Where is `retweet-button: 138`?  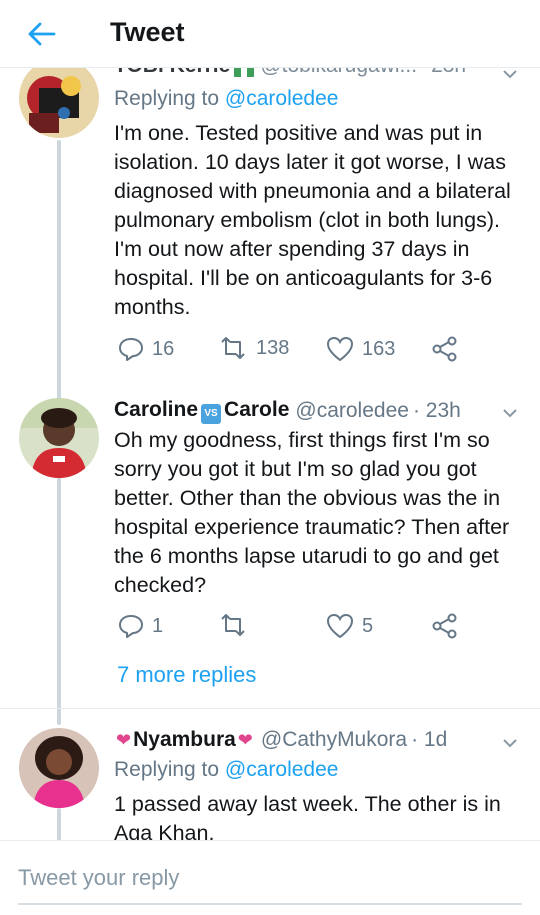 retweet-button: 138 is located at coordinates (253, 348).